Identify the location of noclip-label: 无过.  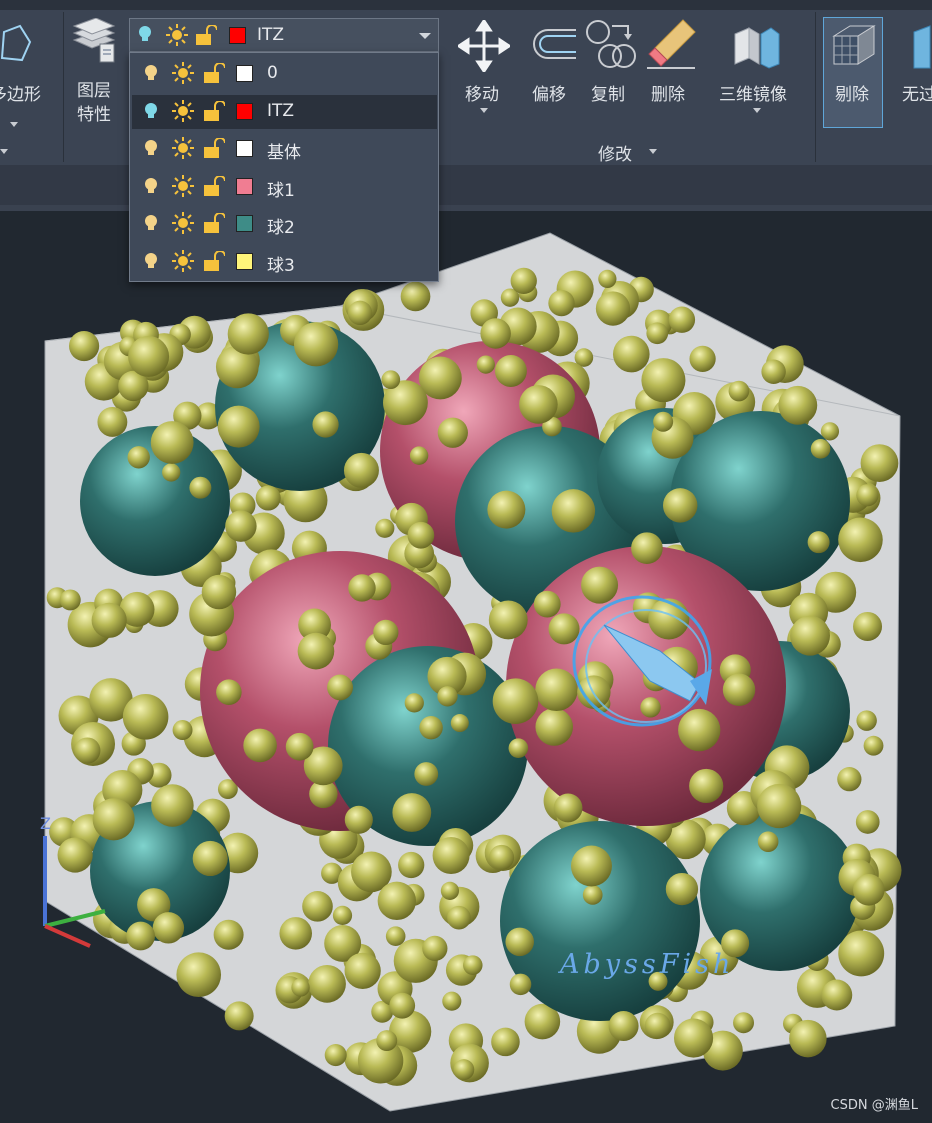
(917, 95).